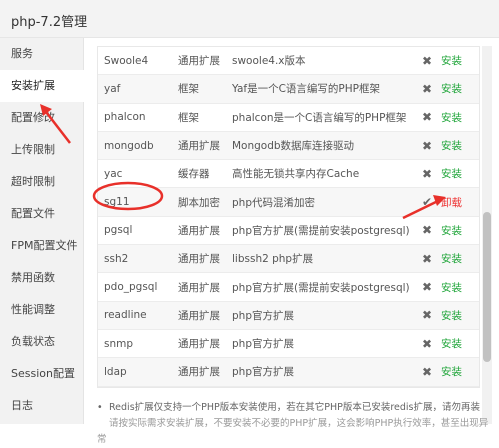 This screenshot has height=448, width=499. I want to click on extension-description: phalcon是一个C语言编写的PHP框架, so click(321, 117).